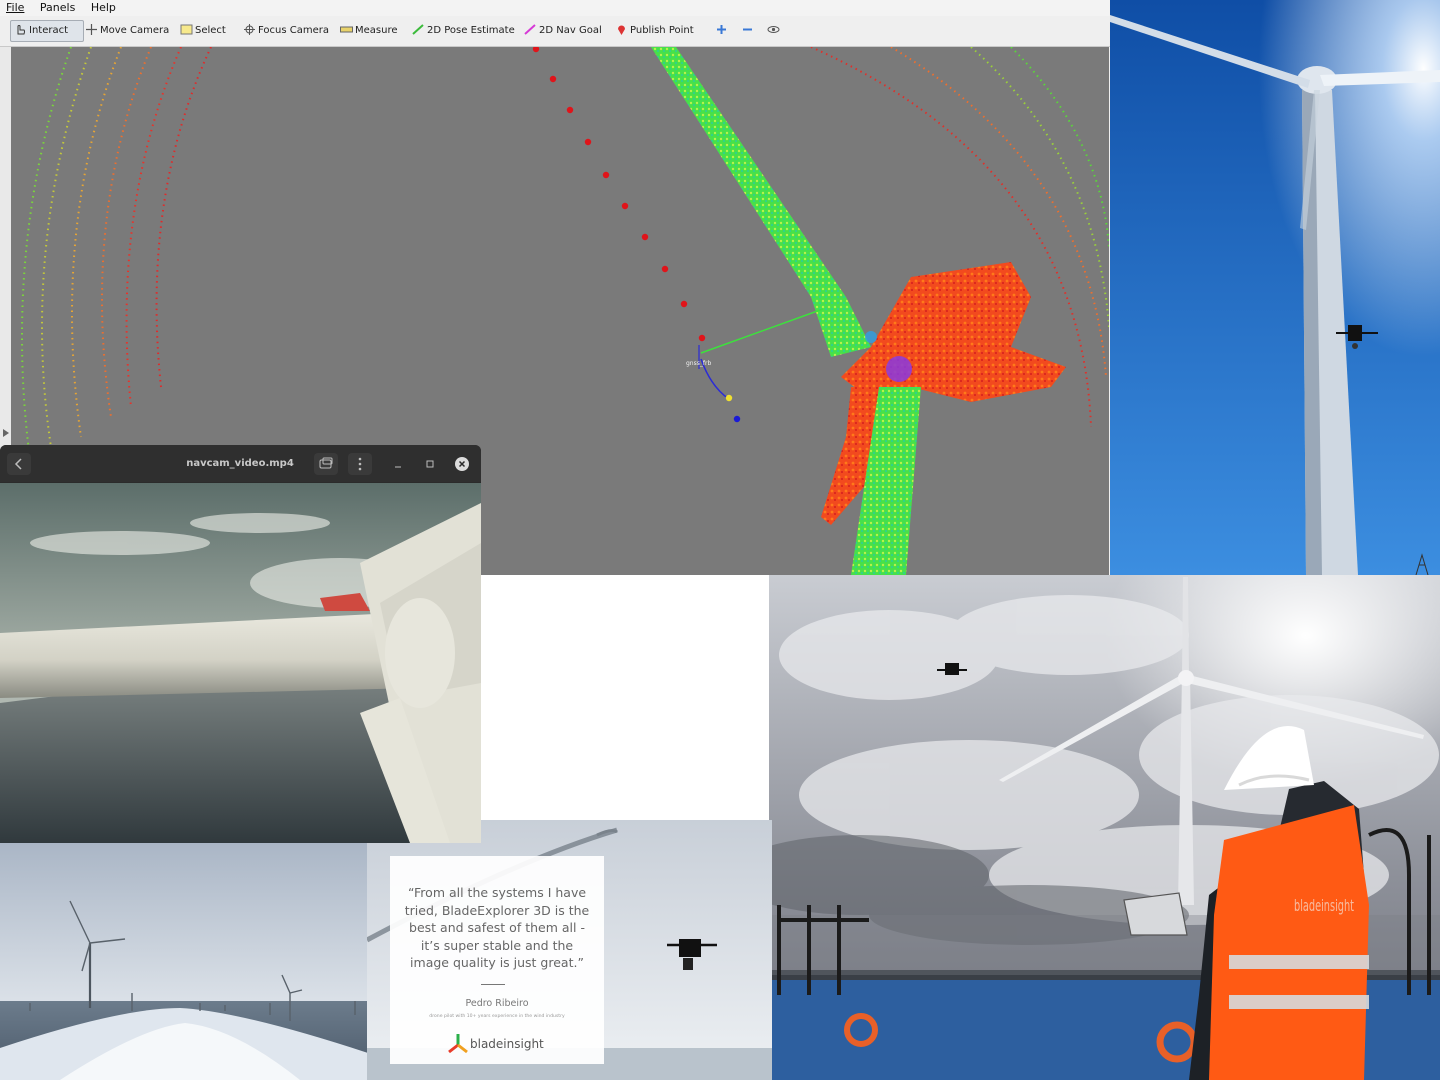 This screenshot has width=1440, height=1080. I want to click on close-icon, so click(462, 464).